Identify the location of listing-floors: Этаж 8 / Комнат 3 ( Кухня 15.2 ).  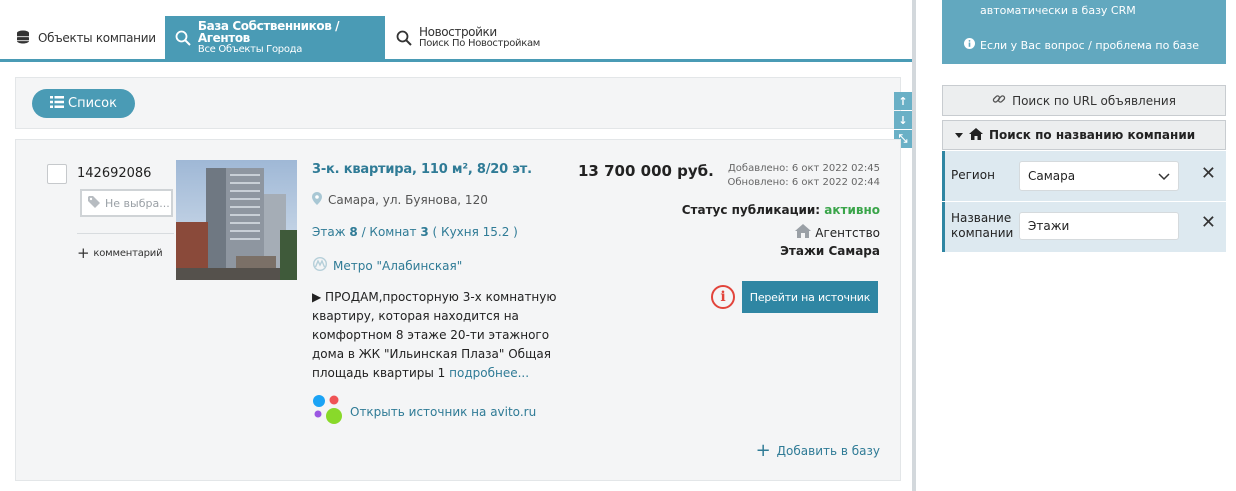
(415, 232).